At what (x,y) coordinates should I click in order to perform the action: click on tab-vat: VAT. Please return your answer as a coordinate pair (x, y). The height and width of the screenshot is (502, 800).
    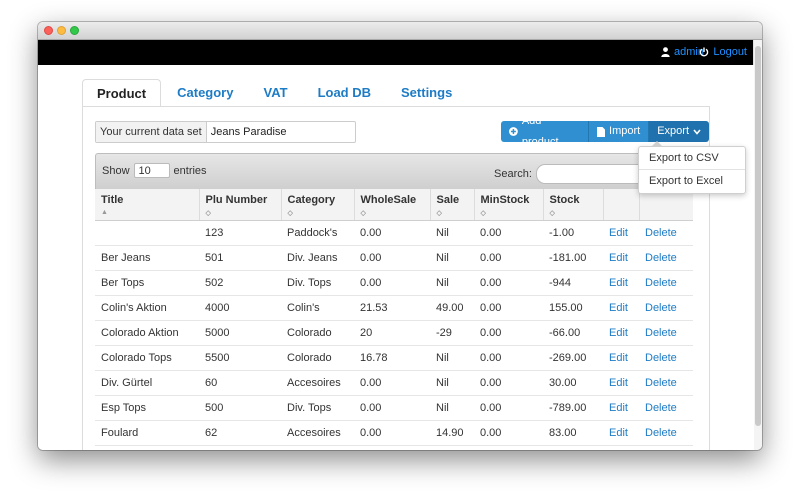
    Looking at the image, I should click on (275, 93).